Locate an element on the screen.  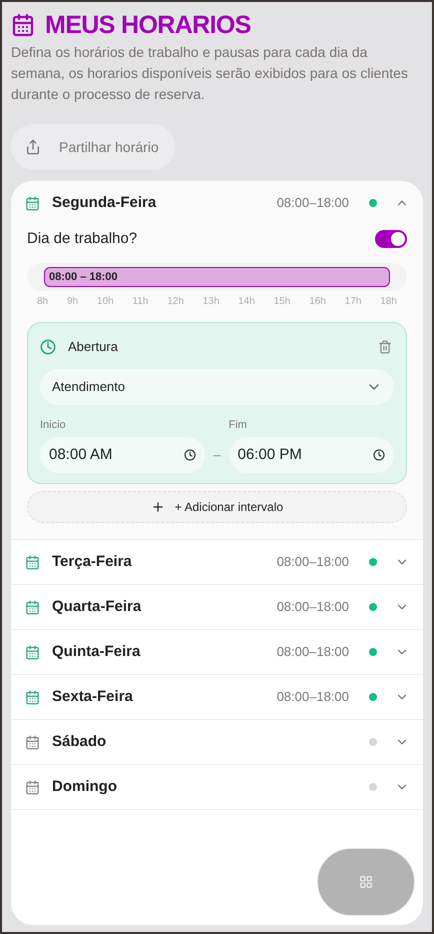
calendar-icon is located at coordinates (23, 25).